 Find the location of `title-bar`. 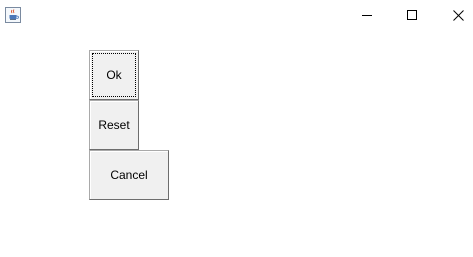

title-bar is located at coordinates (236, 15).